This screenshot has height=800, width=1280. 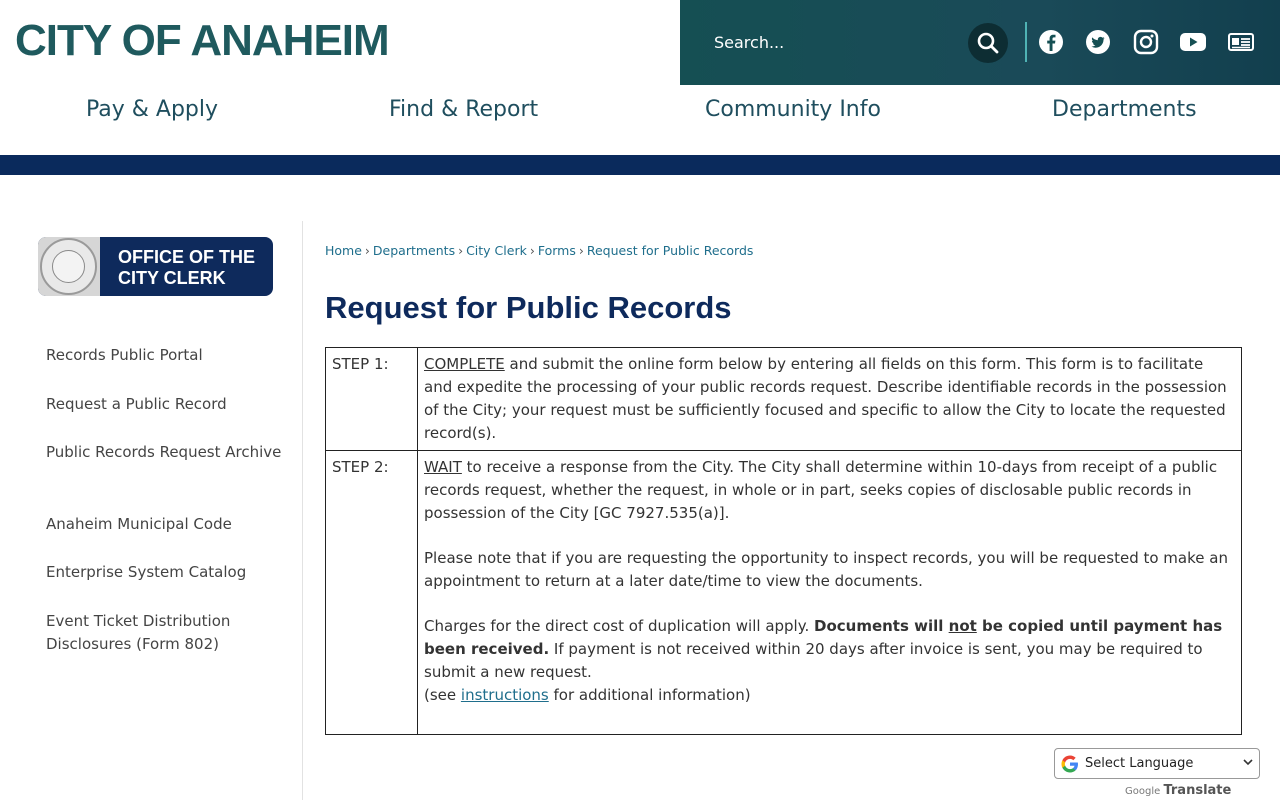 What do you see at coordinates (68, 266) in the screenshot?
I see `city-seal-icon` at bounding box center [68, 266].